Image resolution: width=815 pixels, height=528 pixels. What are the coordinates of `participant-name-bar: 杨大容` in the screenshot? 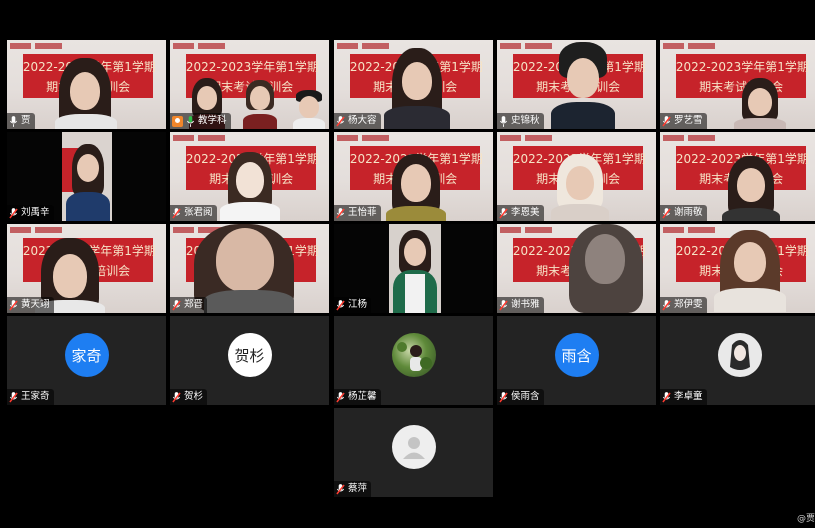 It's located at (357, 121).